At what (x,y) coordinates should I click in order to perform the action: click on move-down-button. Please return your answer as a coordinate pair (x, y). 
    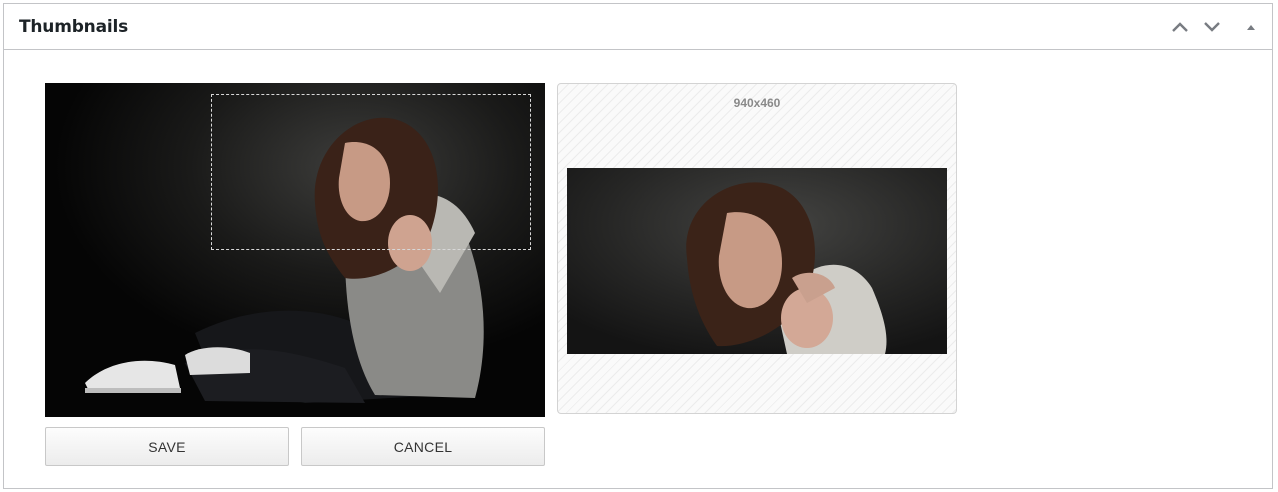
    Looking at the image, I should click on (1212, 27).